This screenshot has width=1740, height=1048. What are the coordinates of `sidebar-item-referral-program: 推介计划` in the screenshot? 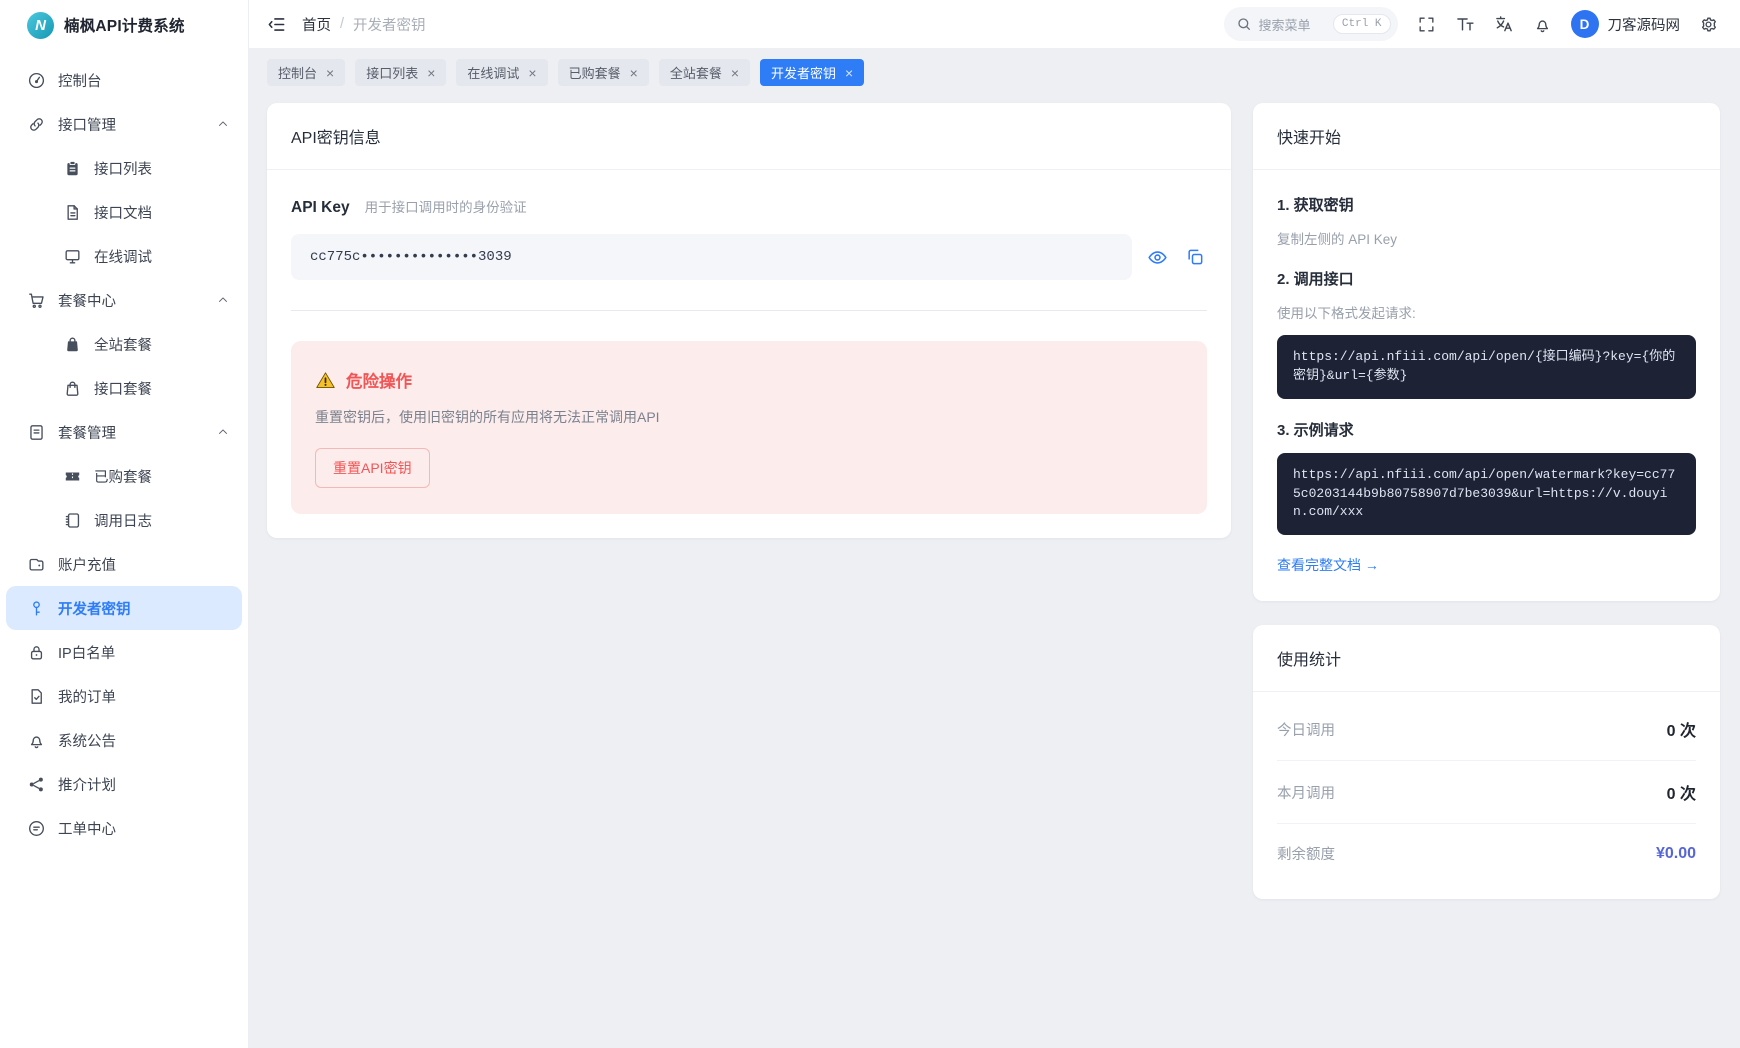 It's located at (124, 784).